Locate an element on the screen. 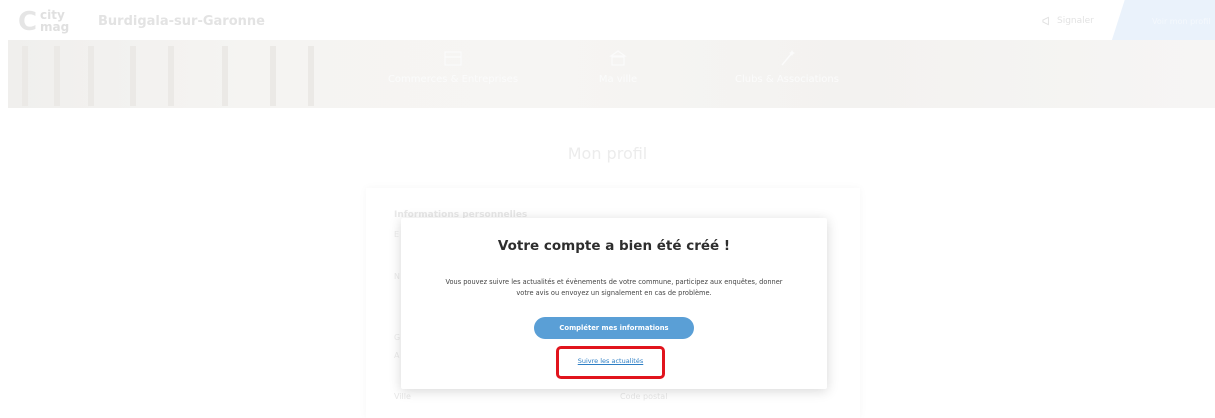  city-hall-icon is located at coordinates (618, 58).